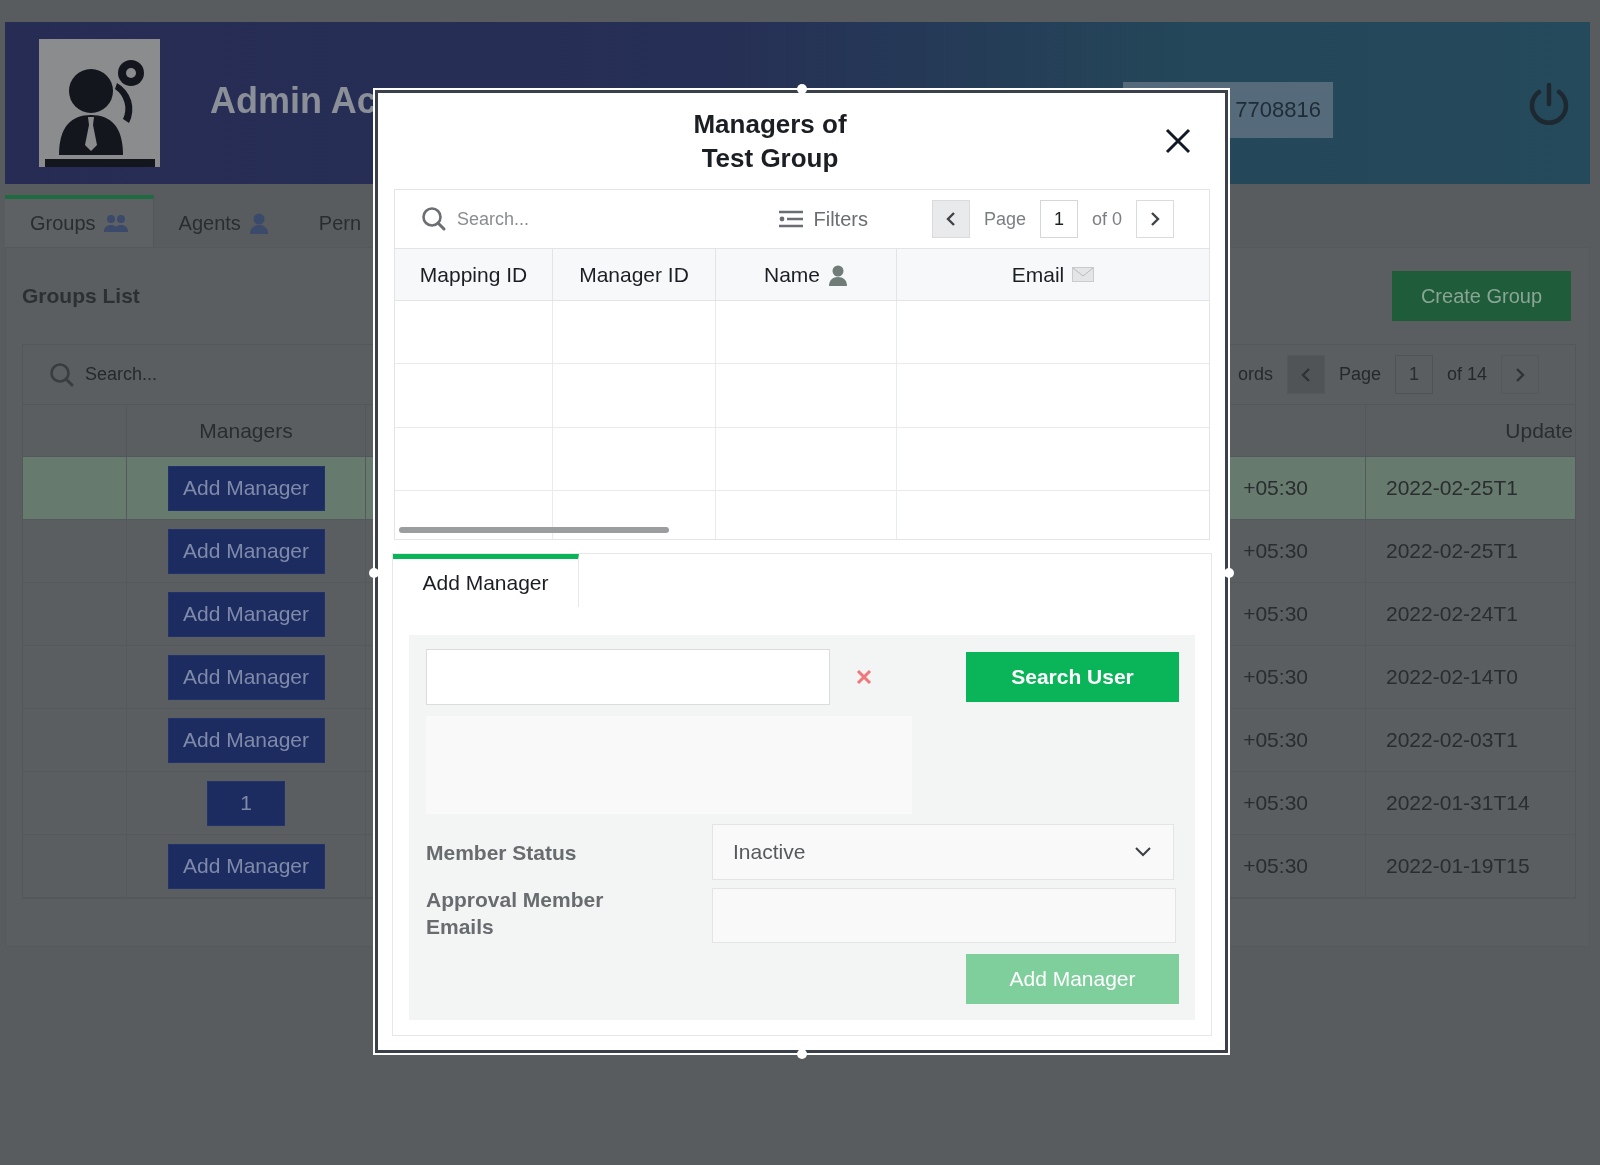 The width and height of the screenshot is (1600, 1165). What do you see at coordinates (534, 530) in the screenshot?
I see `scrollbar-thumb` at bounding box center [534, 530].